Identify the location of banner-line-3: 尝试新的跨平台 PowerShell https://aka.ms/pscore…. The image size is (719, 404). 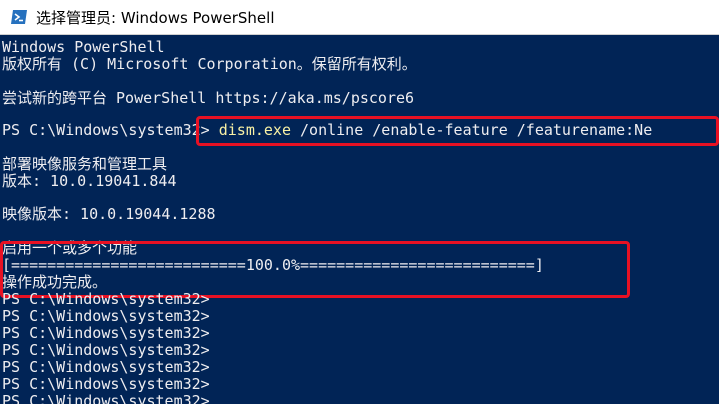
(208, 98).